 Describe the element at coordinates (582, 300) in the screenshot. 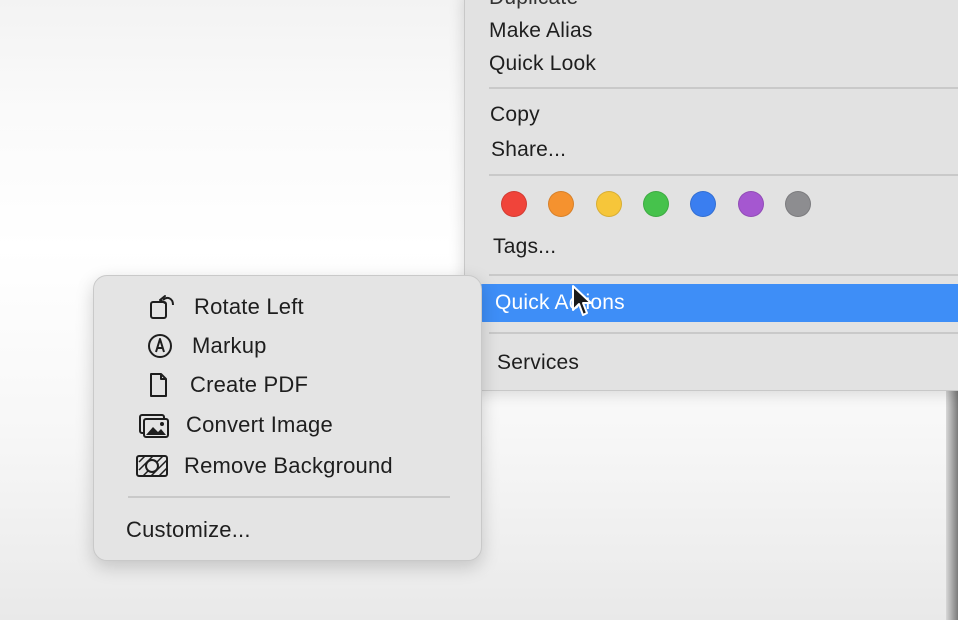

I see `mouse-pointer-icon` at that location.